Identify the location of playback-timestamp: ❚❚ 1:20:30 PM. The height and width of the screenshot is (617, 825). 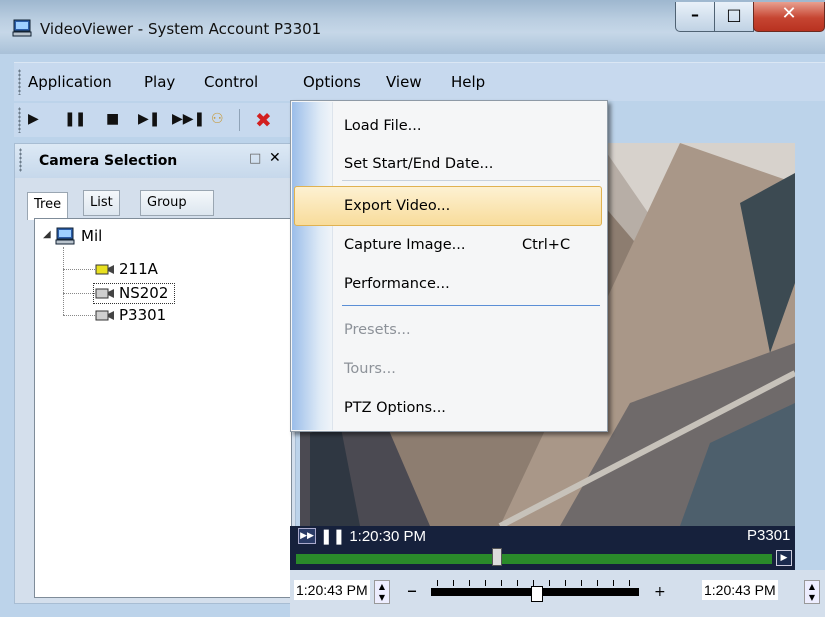
(373, 536).